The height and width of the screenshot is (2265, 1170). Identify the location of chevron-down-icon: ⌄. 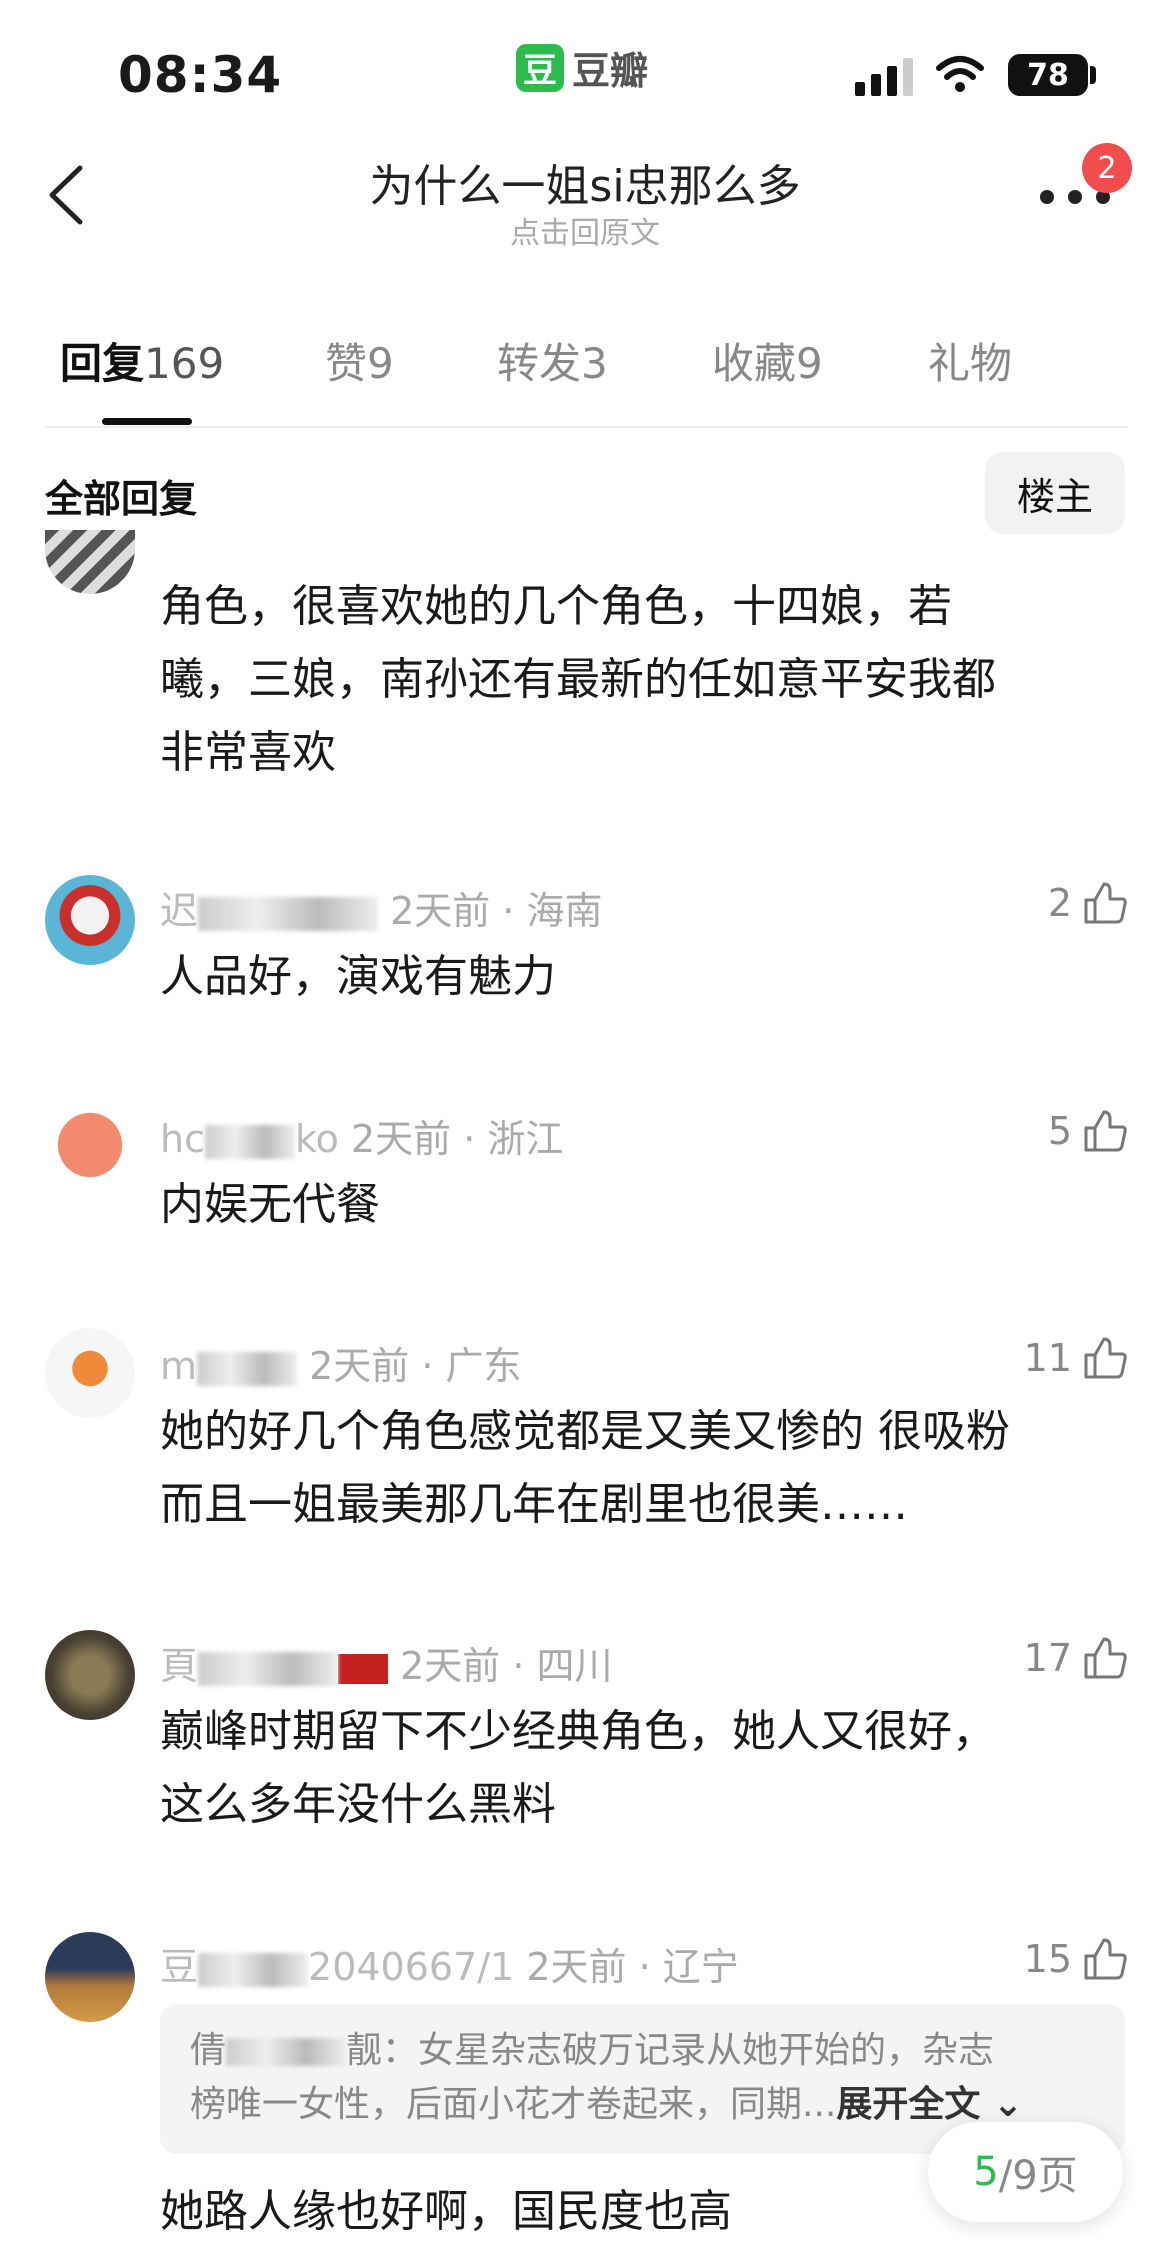
(1008, 2104).